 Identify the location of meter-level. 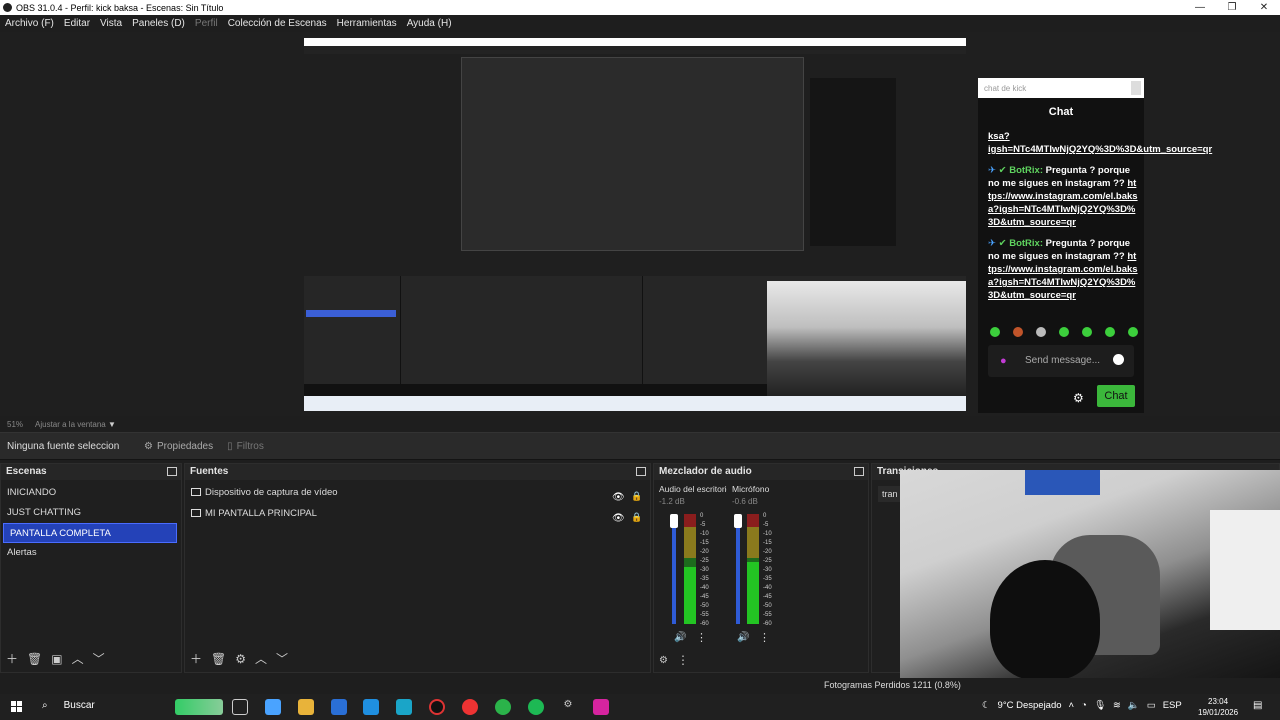
(753, 593).